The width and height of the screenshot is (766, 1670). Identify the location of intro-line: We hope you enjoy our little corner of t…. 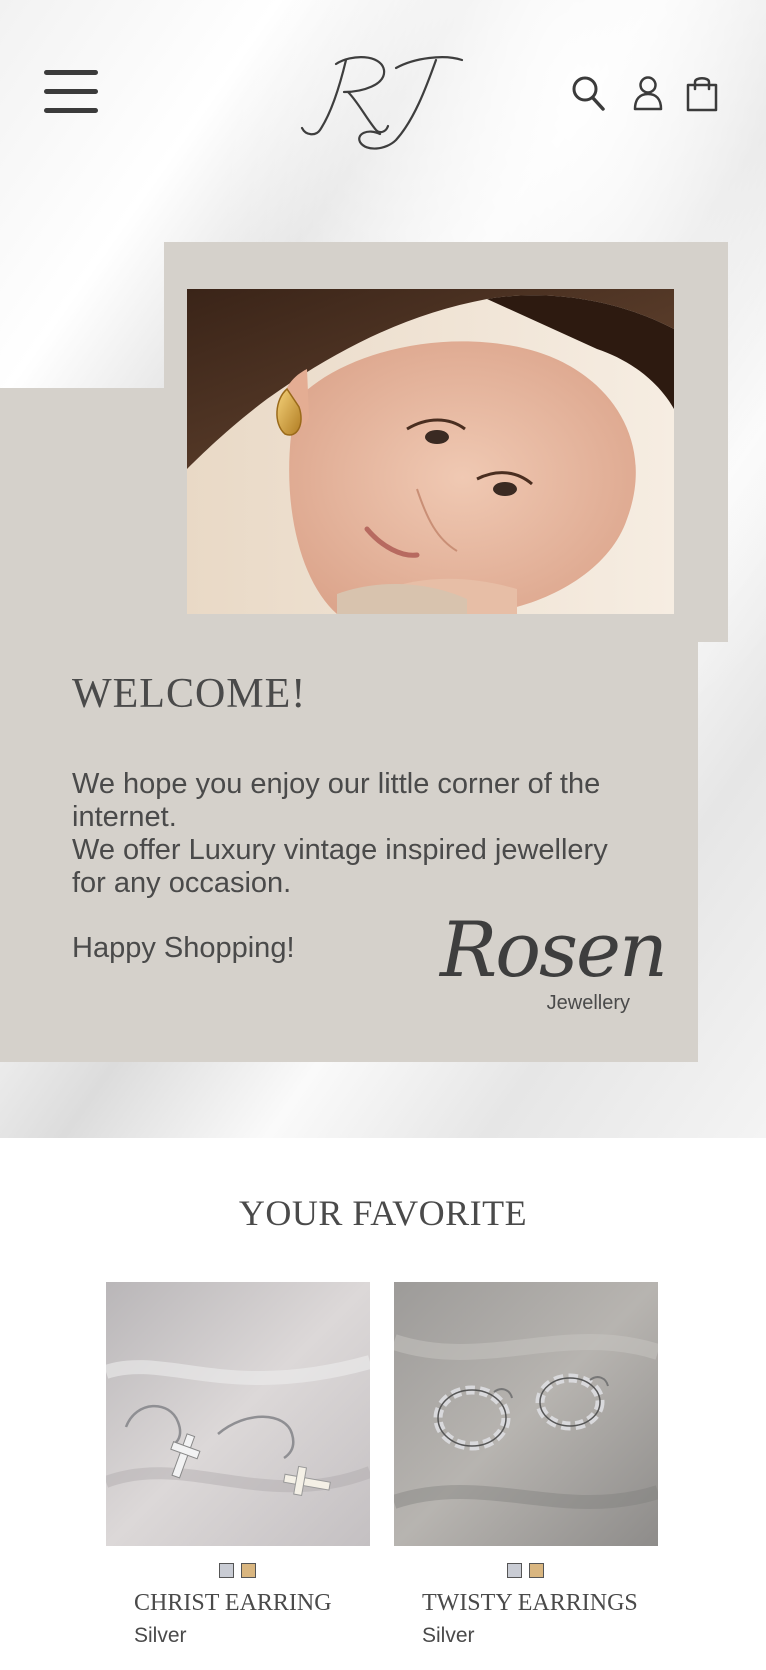
(336, 800).